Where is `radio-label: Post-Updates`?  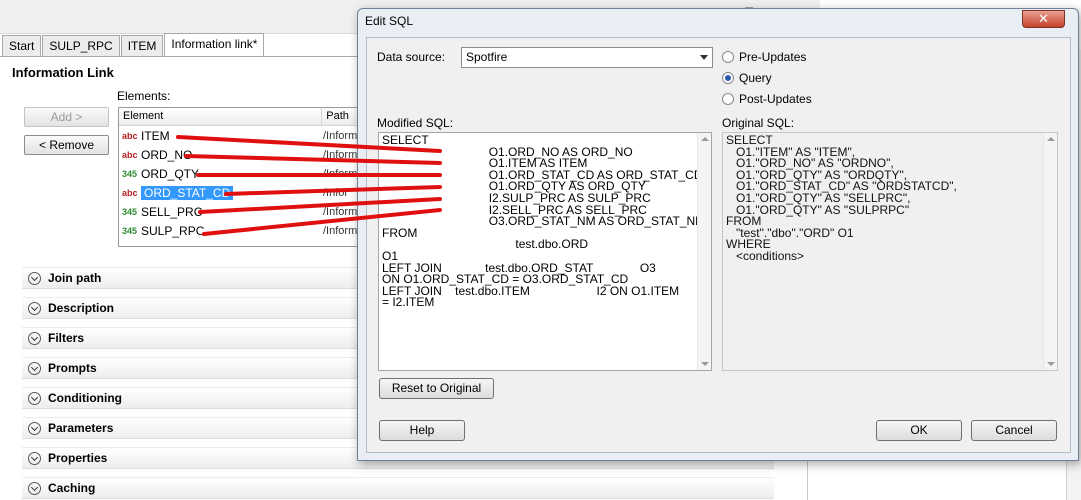 radio-label: Post-Updates is located at coordinates (775, 99).